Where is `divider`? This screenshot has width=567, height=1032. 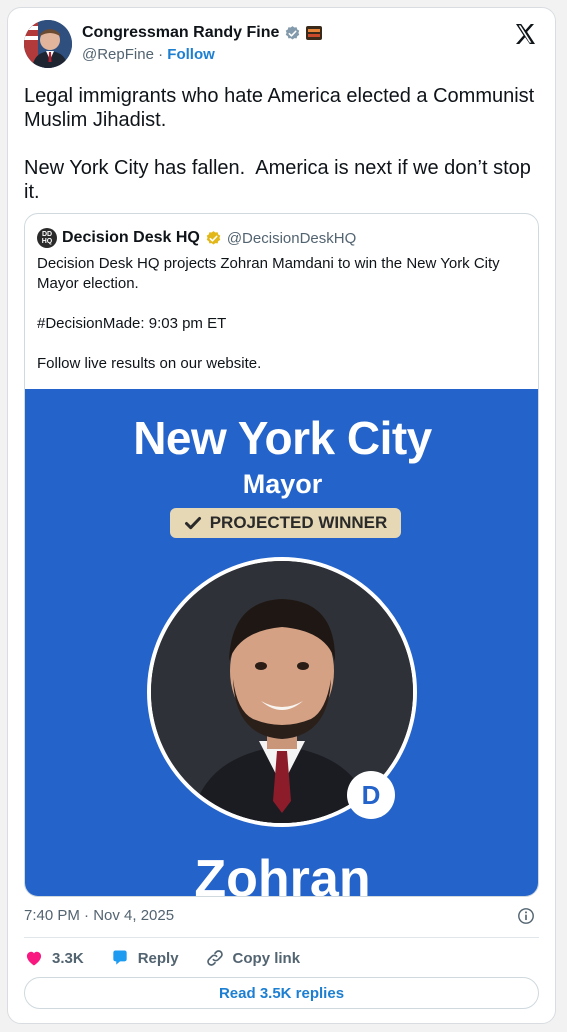 divider is located at coordinates (281, 937).